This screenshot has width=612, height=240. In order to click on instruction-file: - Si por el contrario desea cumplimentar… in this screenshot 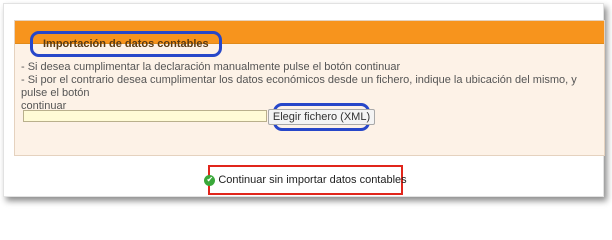, I will do `click(299, 86)`.